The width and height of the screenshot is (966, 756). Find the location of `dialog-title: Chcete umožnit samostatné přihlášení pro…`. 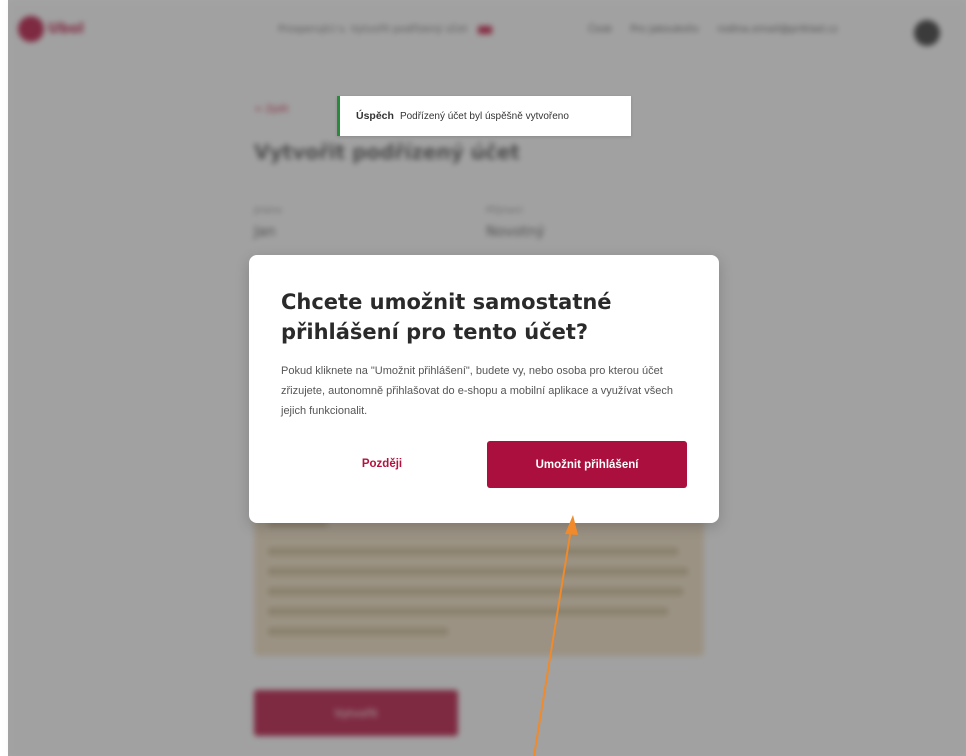

dialog-title: Chcete umožnit samostatné přihlášení pro… is located at coordinates (446, 317).